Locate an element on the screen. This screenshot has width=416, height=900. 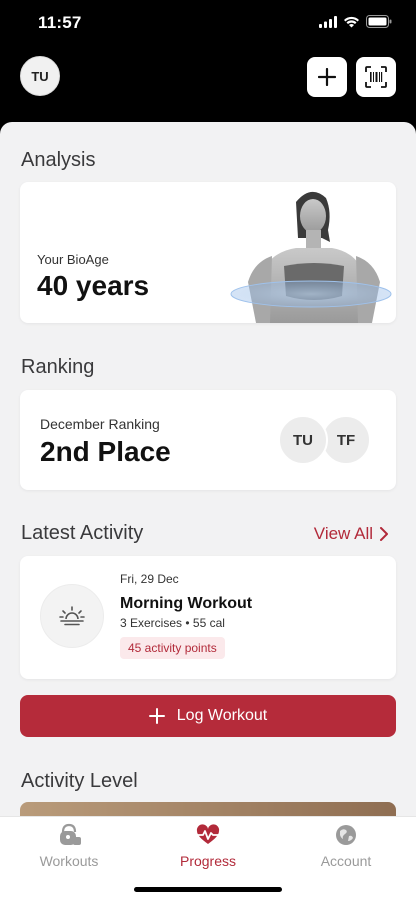
tab-workouts: Workouts is located at coordinates (69, 846).